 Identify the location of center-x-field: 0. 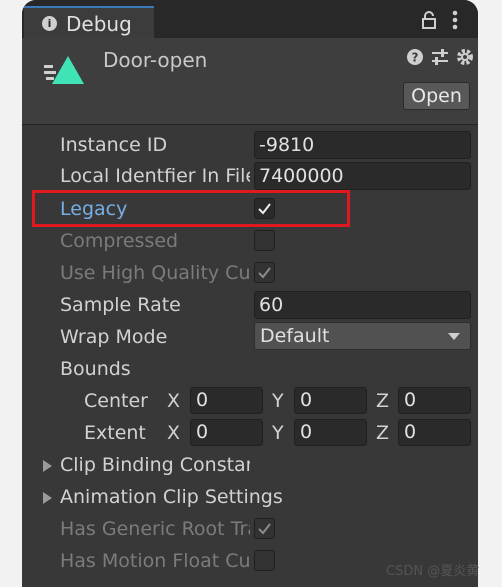
(226, 400).